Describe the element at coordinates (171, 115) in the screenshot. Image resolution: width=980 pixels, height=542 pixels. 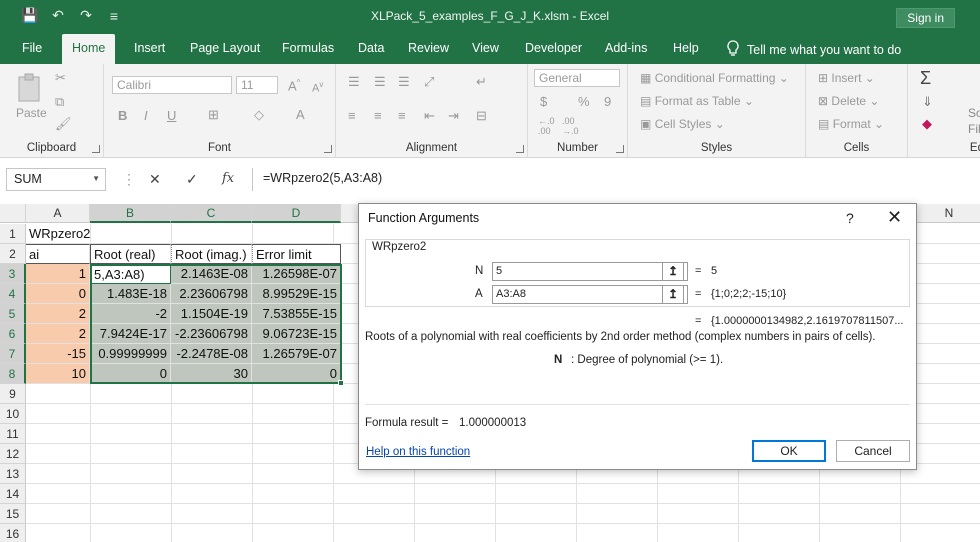
I see `underline-icon: U` at that location.